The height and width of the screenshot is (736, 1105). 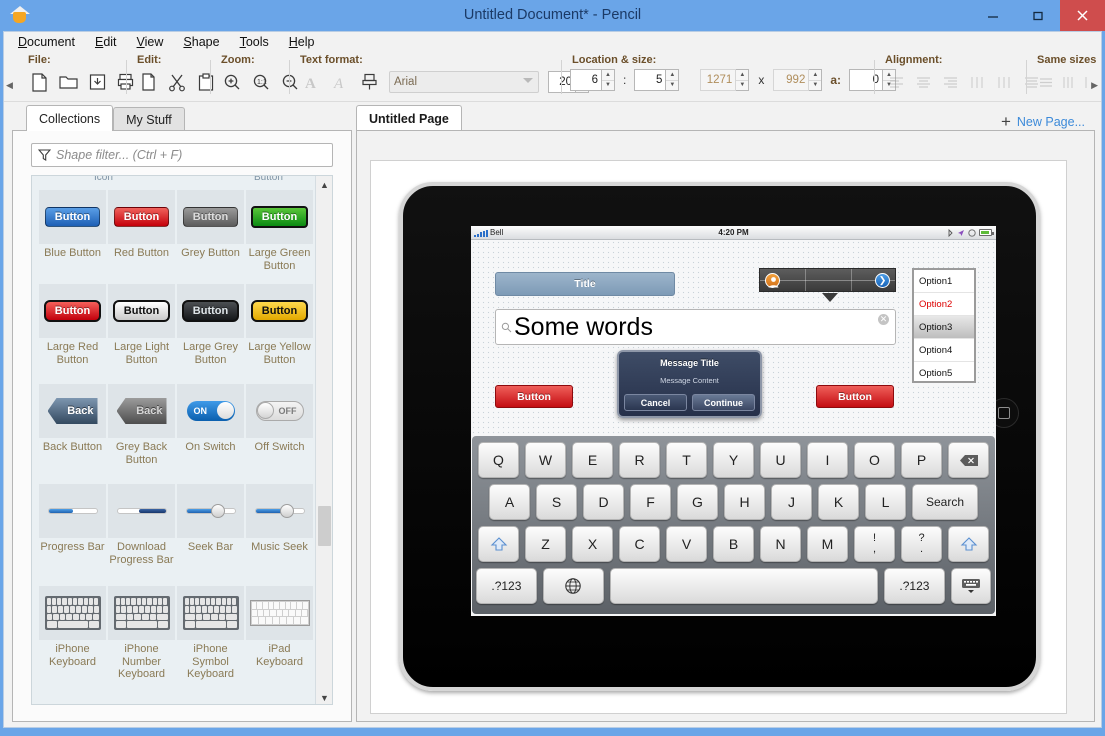 I want to click on list-item: Option4, so click(x=944, y=350).